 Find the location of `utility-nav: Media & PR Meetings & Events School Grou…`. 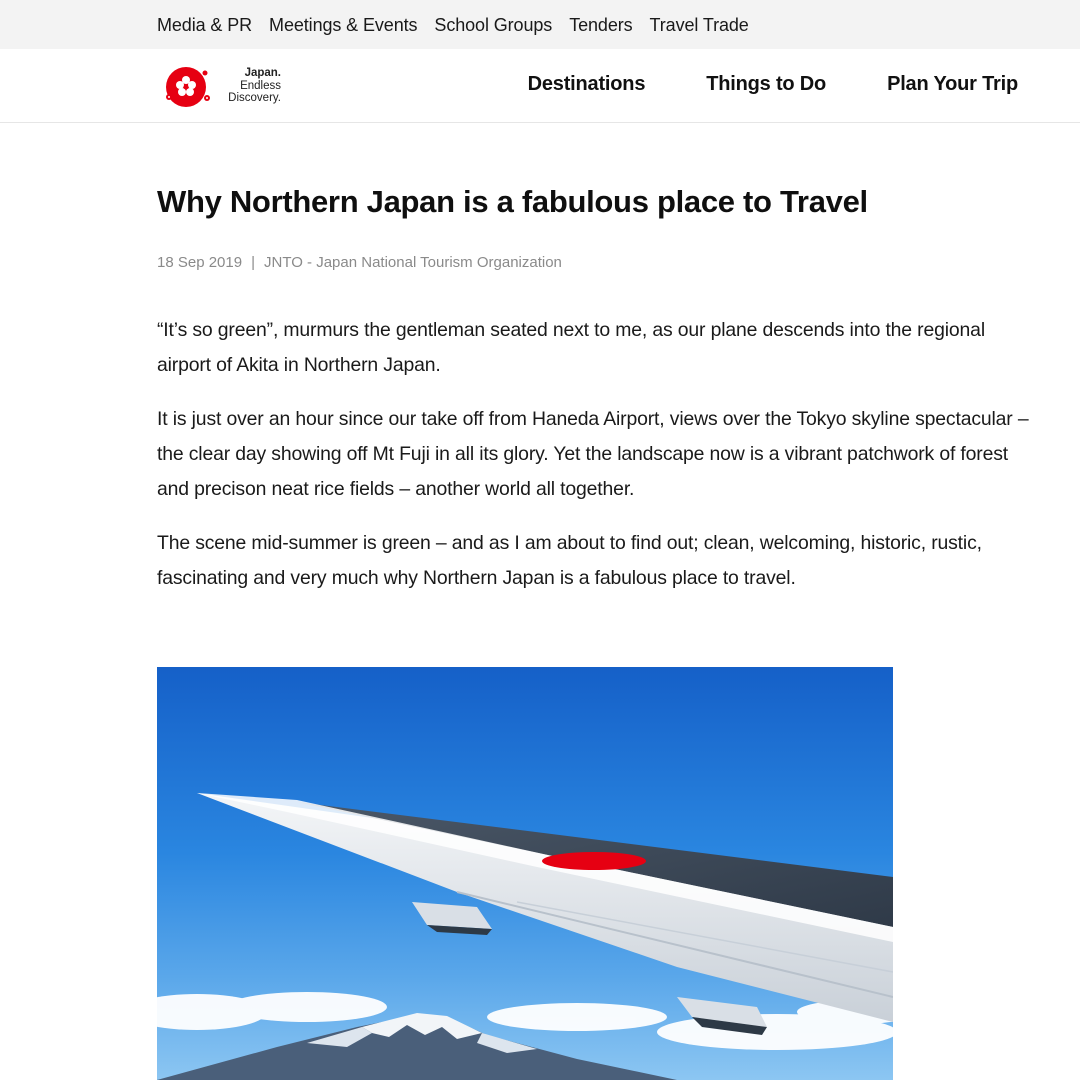

utility-nav: Media & PR Meetings & Events School Grou… is located at coordinates (453, 25).